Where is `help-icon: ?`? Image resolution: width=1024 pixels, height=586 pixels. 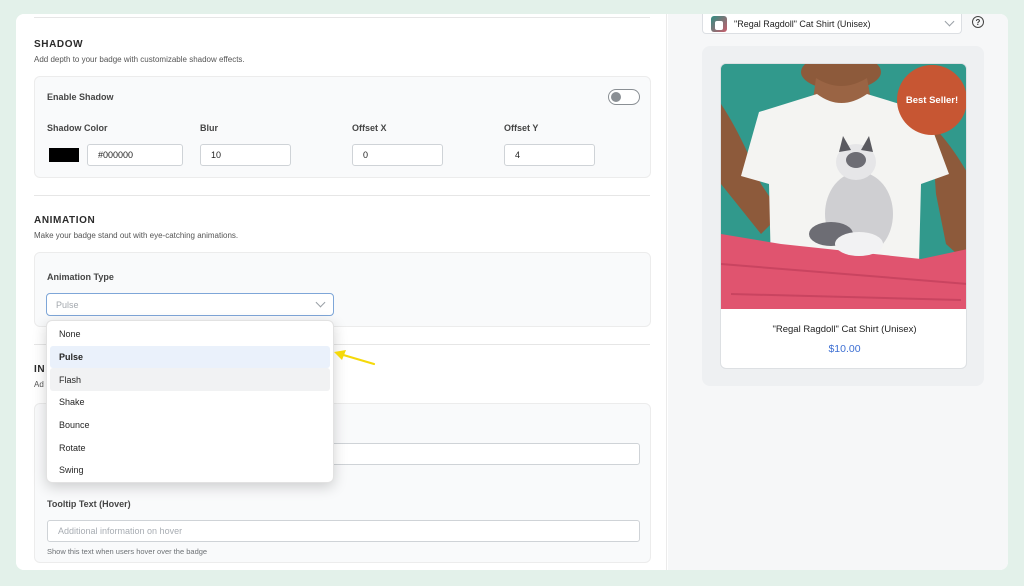
help-icon: ? is located at coordinates (978, 22).